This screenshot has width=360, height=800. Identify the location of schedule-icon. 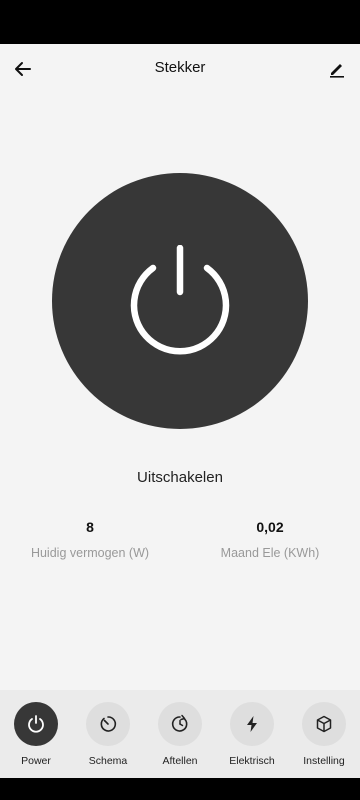
(108, 724).